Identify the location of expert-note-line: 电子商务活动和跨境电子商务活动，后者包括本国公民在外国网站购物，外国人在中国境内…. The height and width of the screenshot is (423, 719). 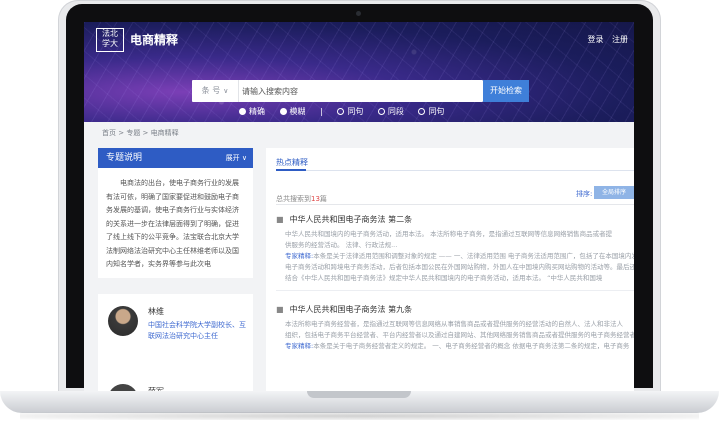
(459, 267).